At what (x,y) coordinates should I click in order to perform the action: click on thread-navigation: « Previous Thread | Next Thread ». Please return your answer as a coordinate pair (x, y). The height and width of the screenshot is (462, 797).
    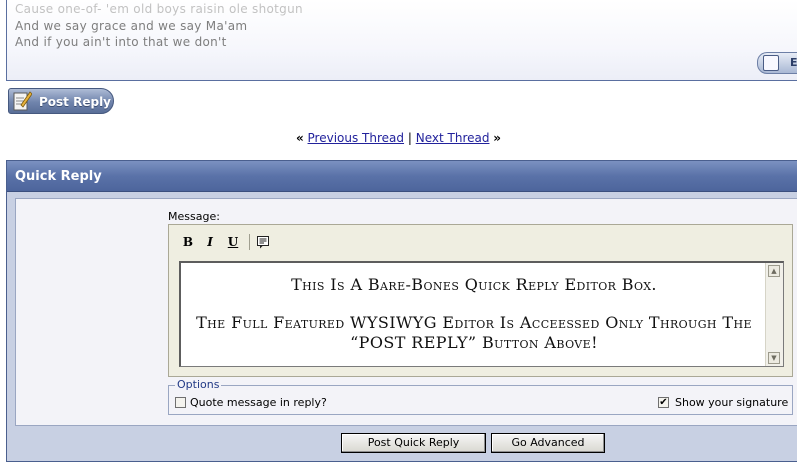
    Looking at the image, I should click on (398, 138).